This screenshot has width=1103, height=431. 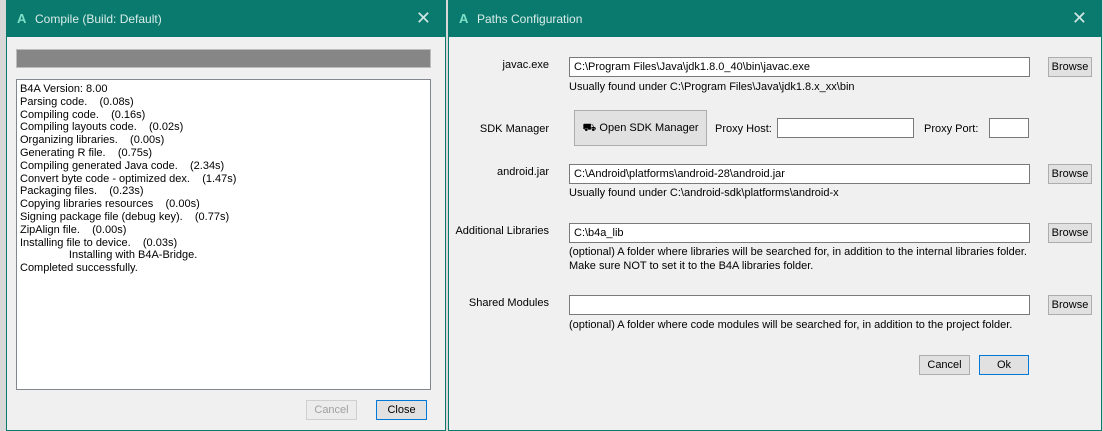 What do you see at coordinates (98, 19) in the screenshot?
I see `dialog-title: Compile (Build: Default)` at bounding box center [98, 19].